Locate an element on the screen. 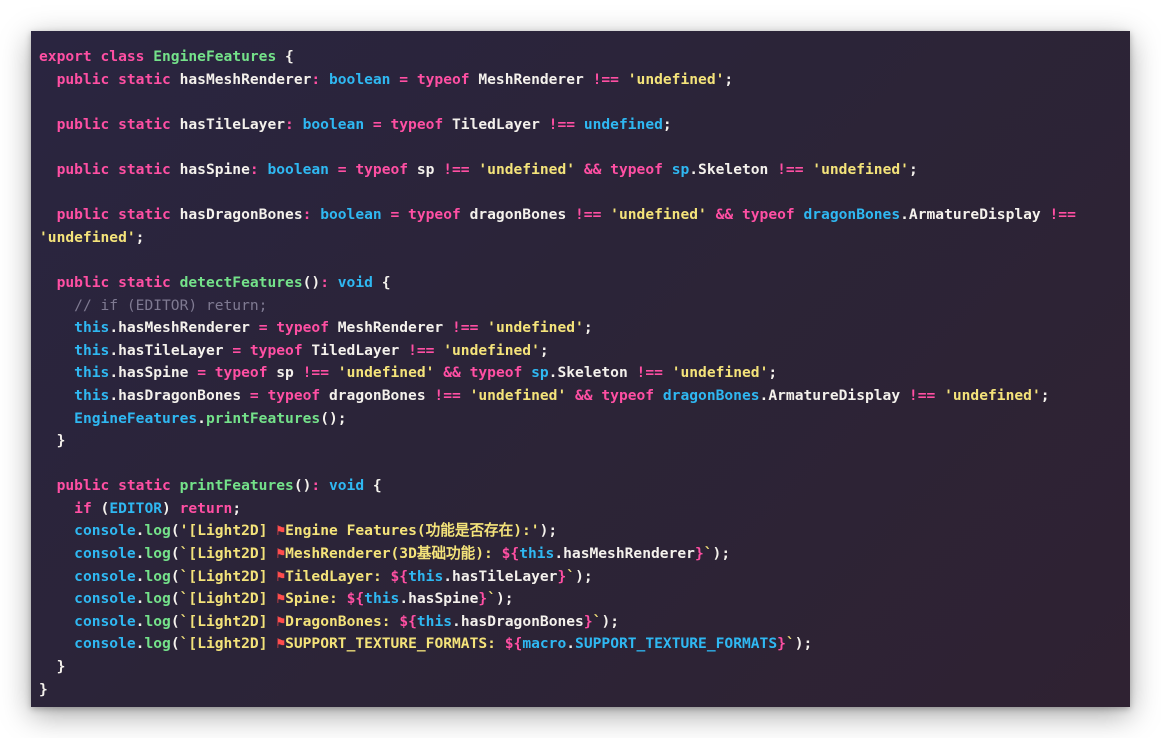  code-token: Spine: is located at coordinates (316, 599).